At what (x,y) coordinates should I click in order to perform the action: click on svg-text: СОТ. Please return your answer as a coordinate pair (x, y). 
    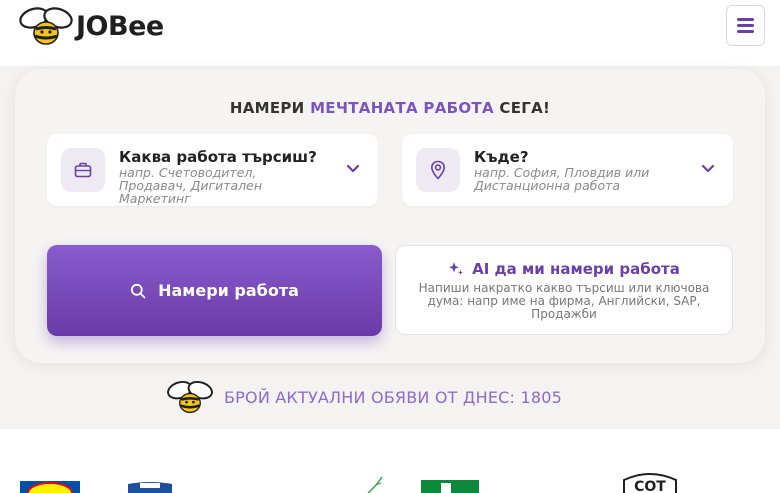
    Looking at the image, I should click on (650, 486).